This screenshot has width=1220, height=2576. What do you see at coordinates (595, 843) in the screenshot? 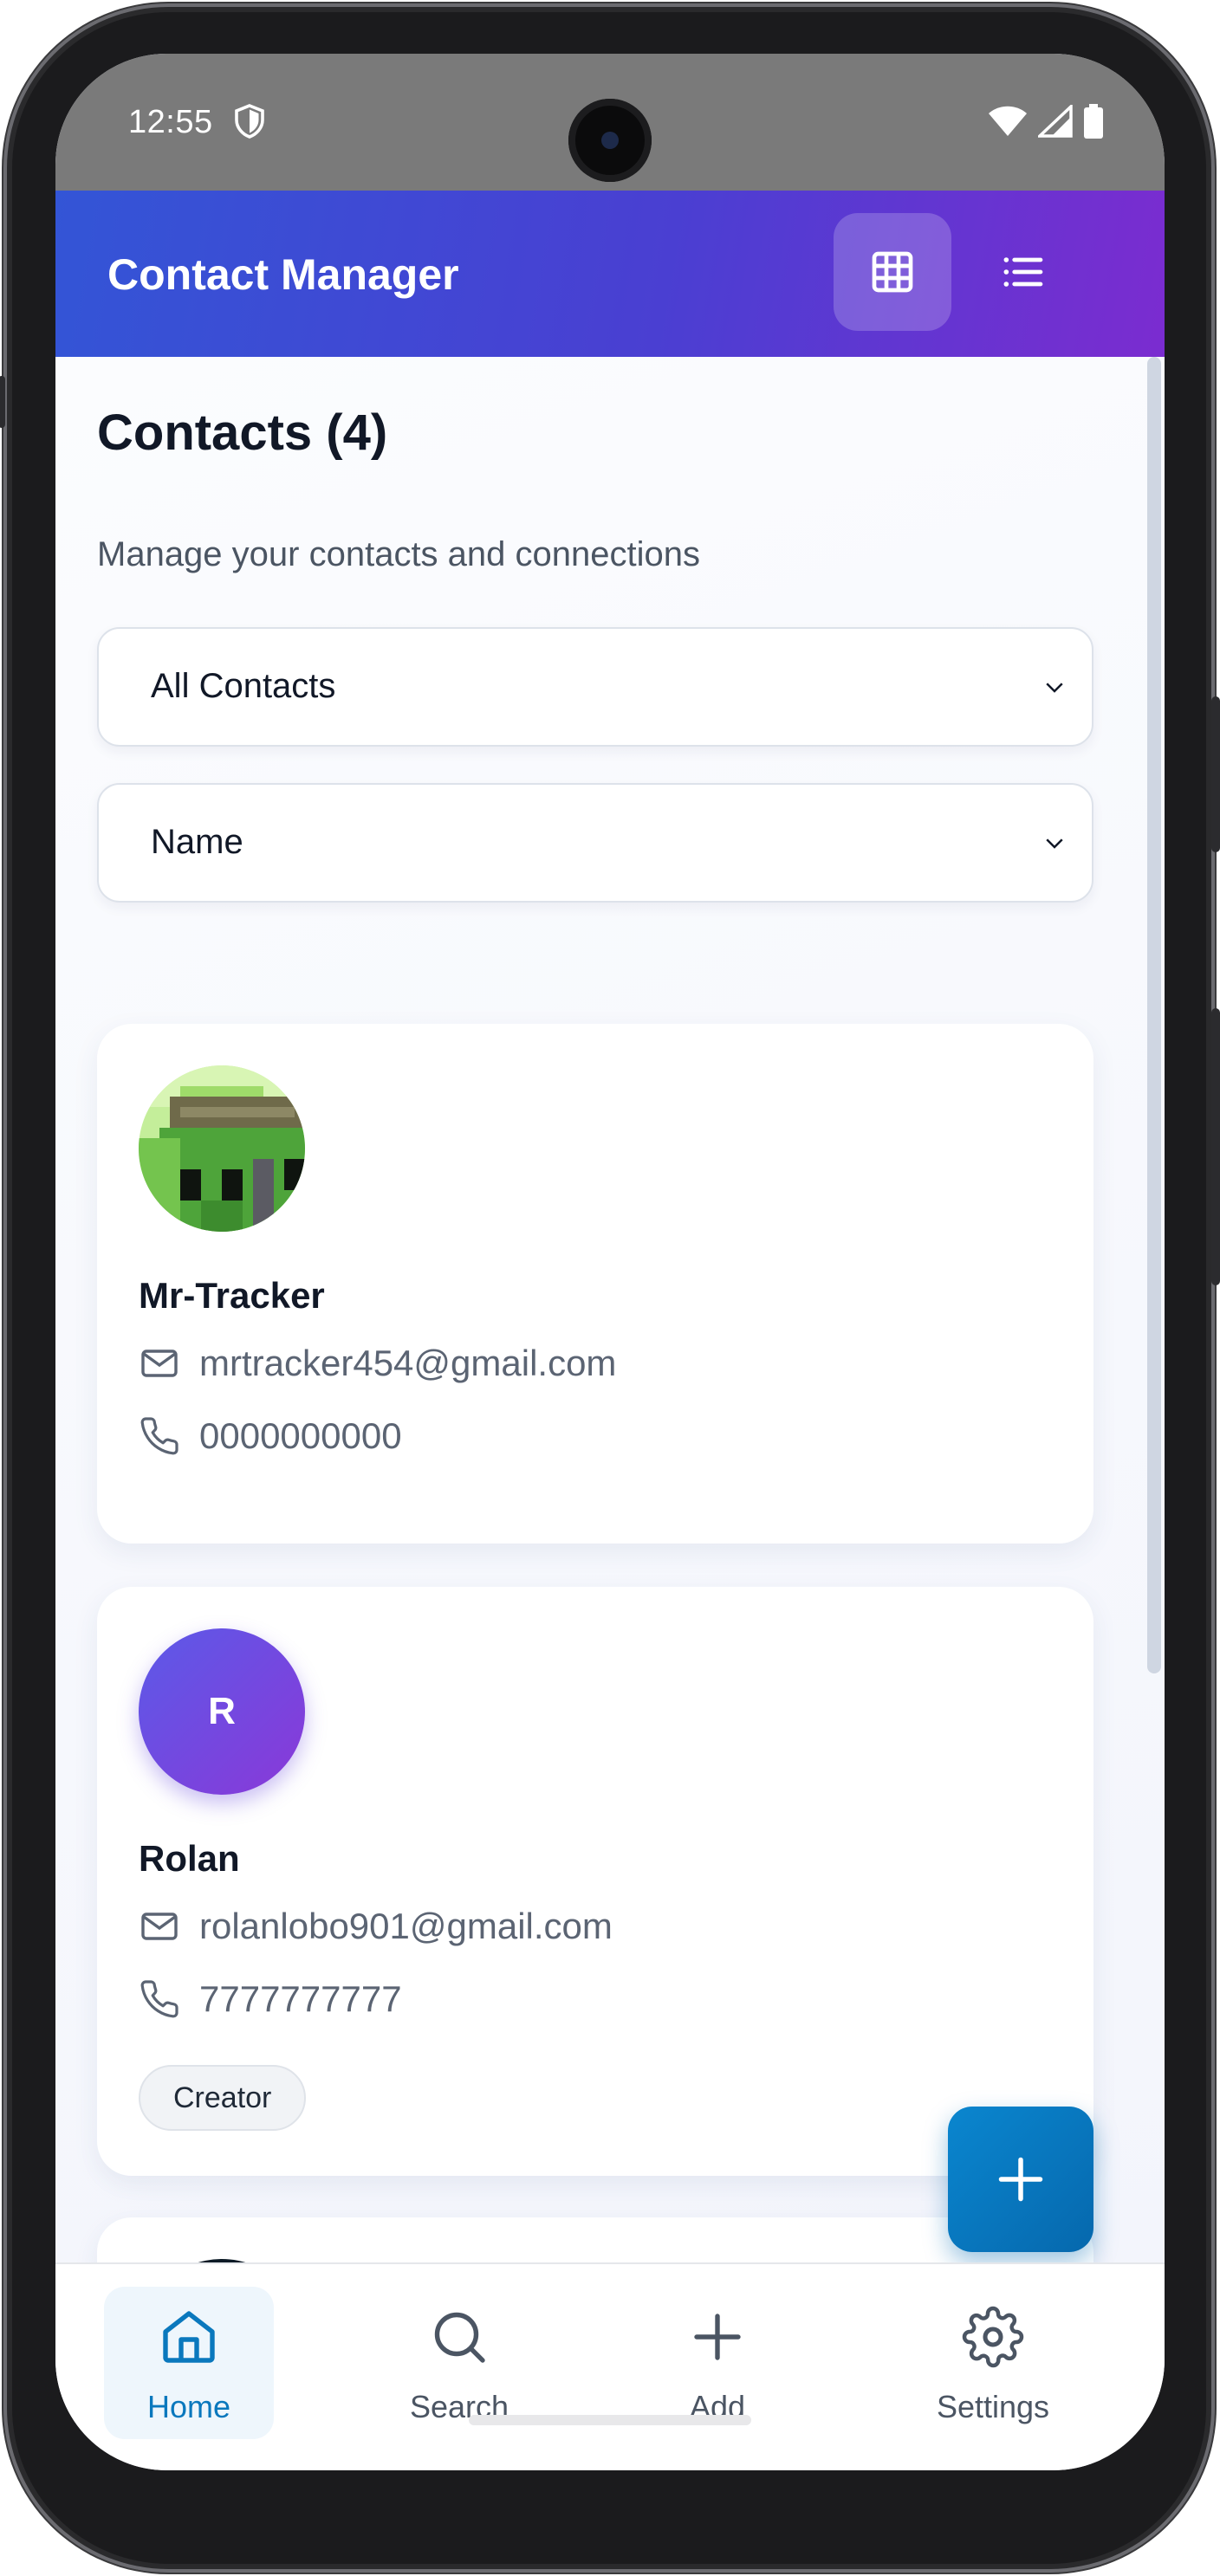
I see `sort-select: Name` at bounding box center [595, 843].